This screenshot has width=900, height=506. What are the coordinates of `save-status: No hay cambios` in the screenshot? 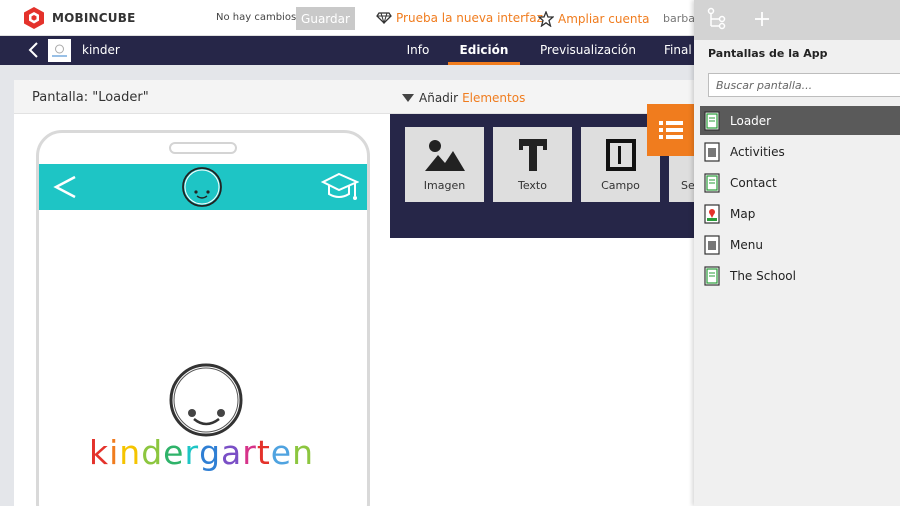 It's located at (256, 17).